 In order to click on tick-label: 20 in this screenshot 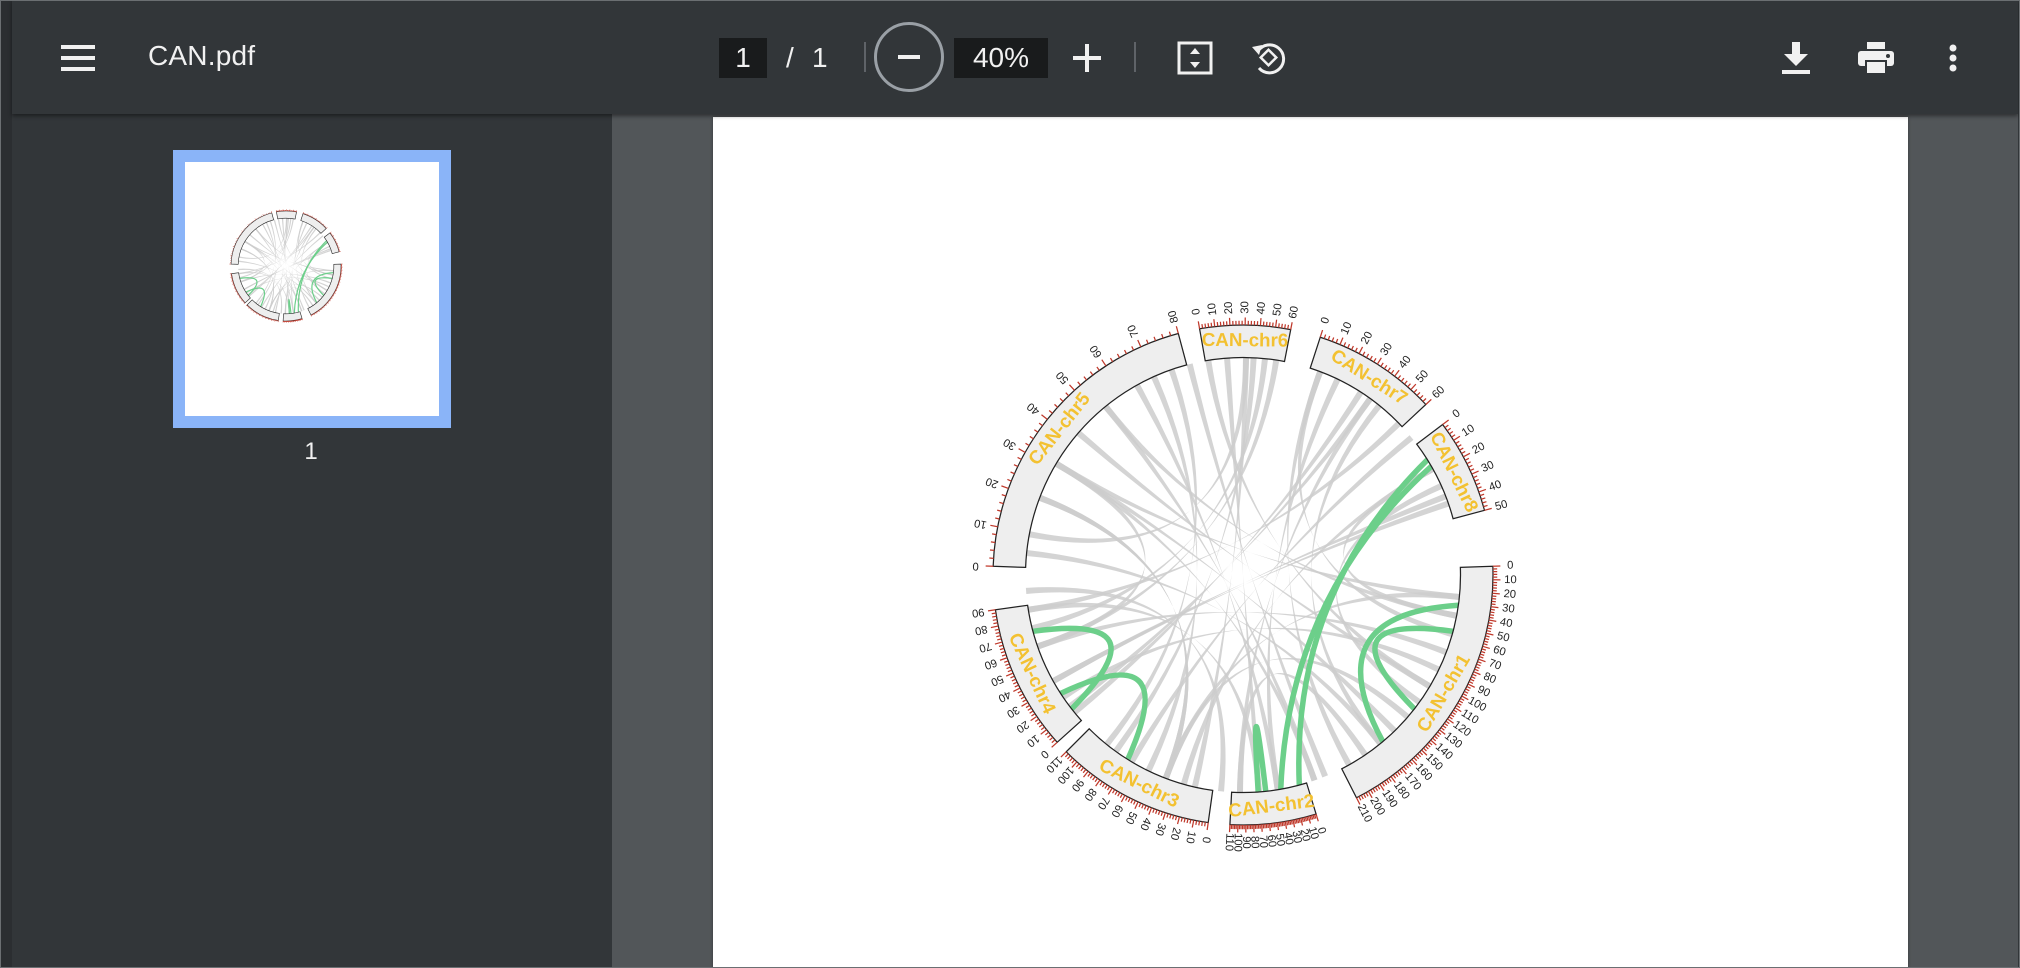, I will do `click(1367, 338)`.